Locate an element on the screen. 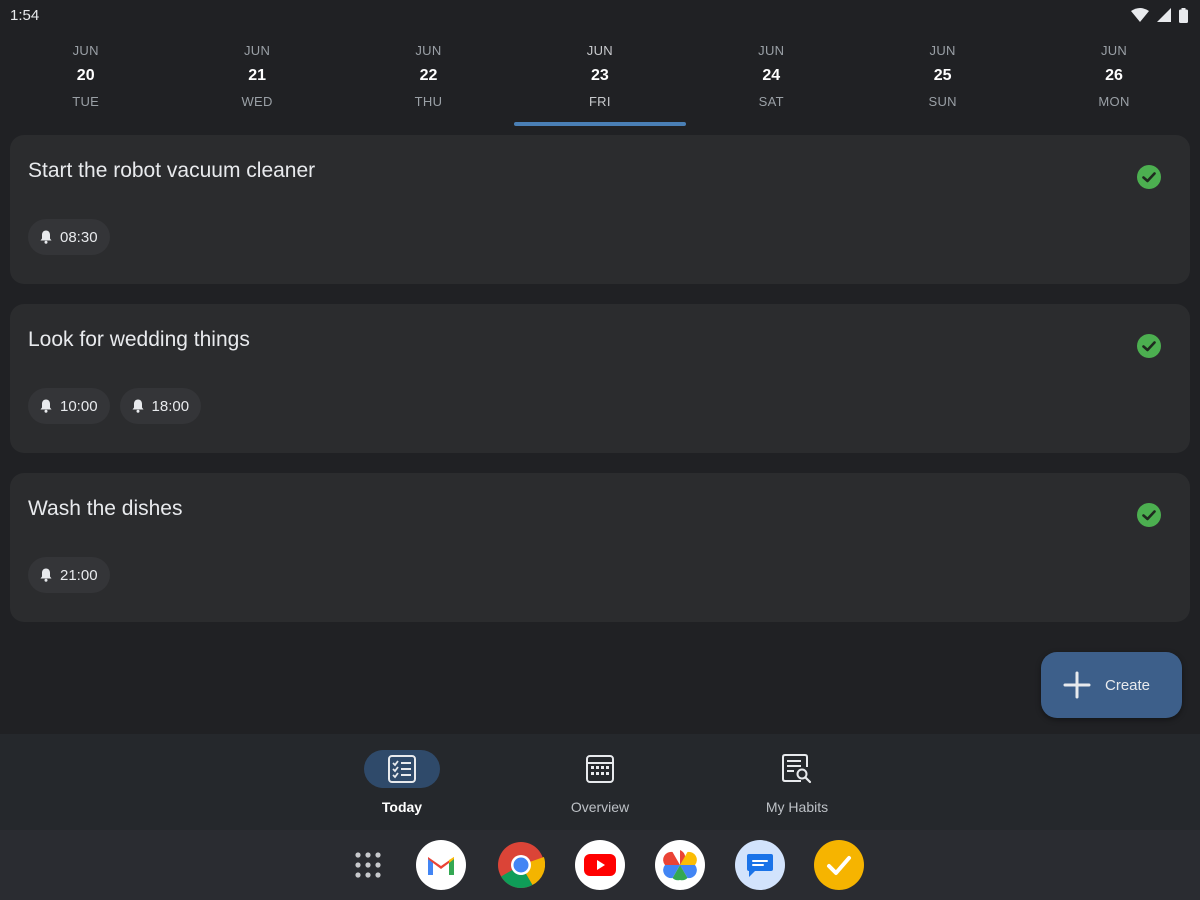 This screenshot has width=1200, height=900. date-item-22: JUN 22 THU is located at coordinates (428, 81).